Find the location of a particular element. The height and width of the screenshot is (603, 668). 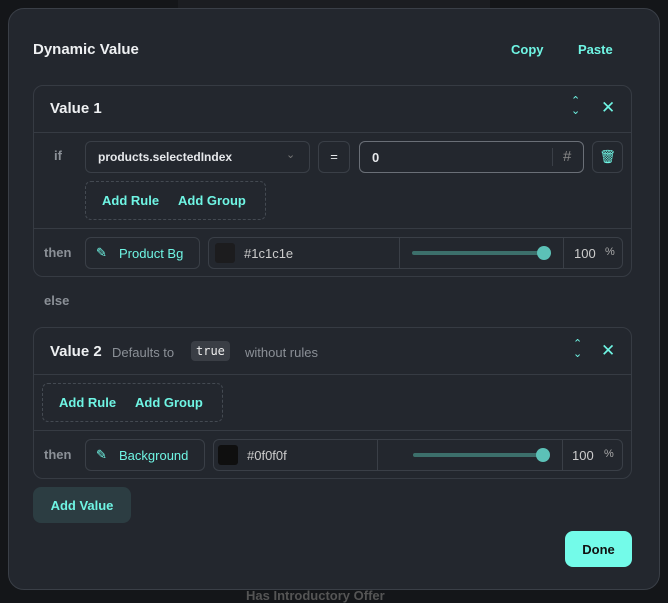

variable-name: Background is located at coordinates (154, 455).